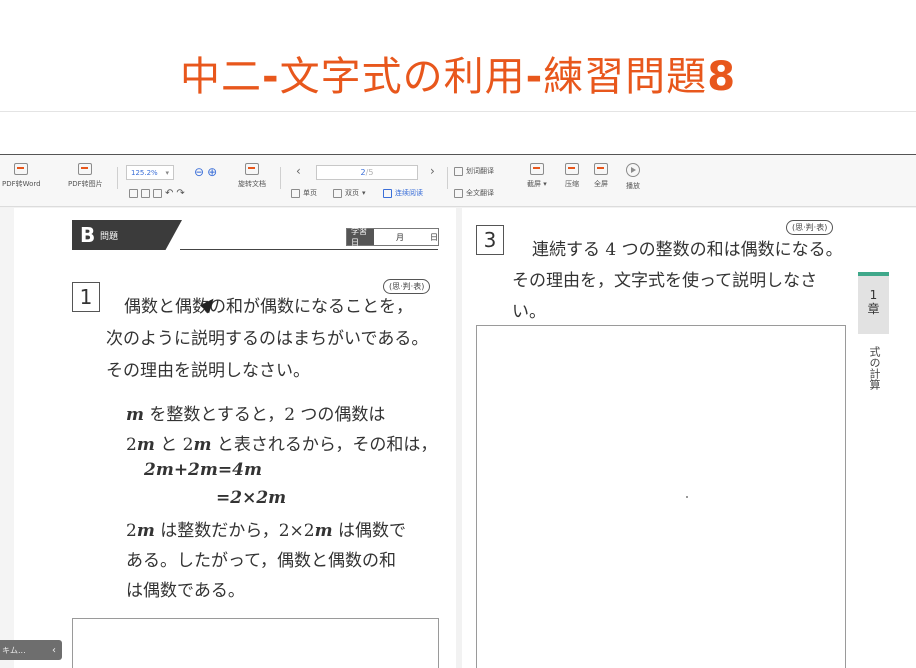  What do you see at coordinates (144, 172) in the screenshot?
I see `zoom-value: 125.2%` at bounding box center [144, 172].